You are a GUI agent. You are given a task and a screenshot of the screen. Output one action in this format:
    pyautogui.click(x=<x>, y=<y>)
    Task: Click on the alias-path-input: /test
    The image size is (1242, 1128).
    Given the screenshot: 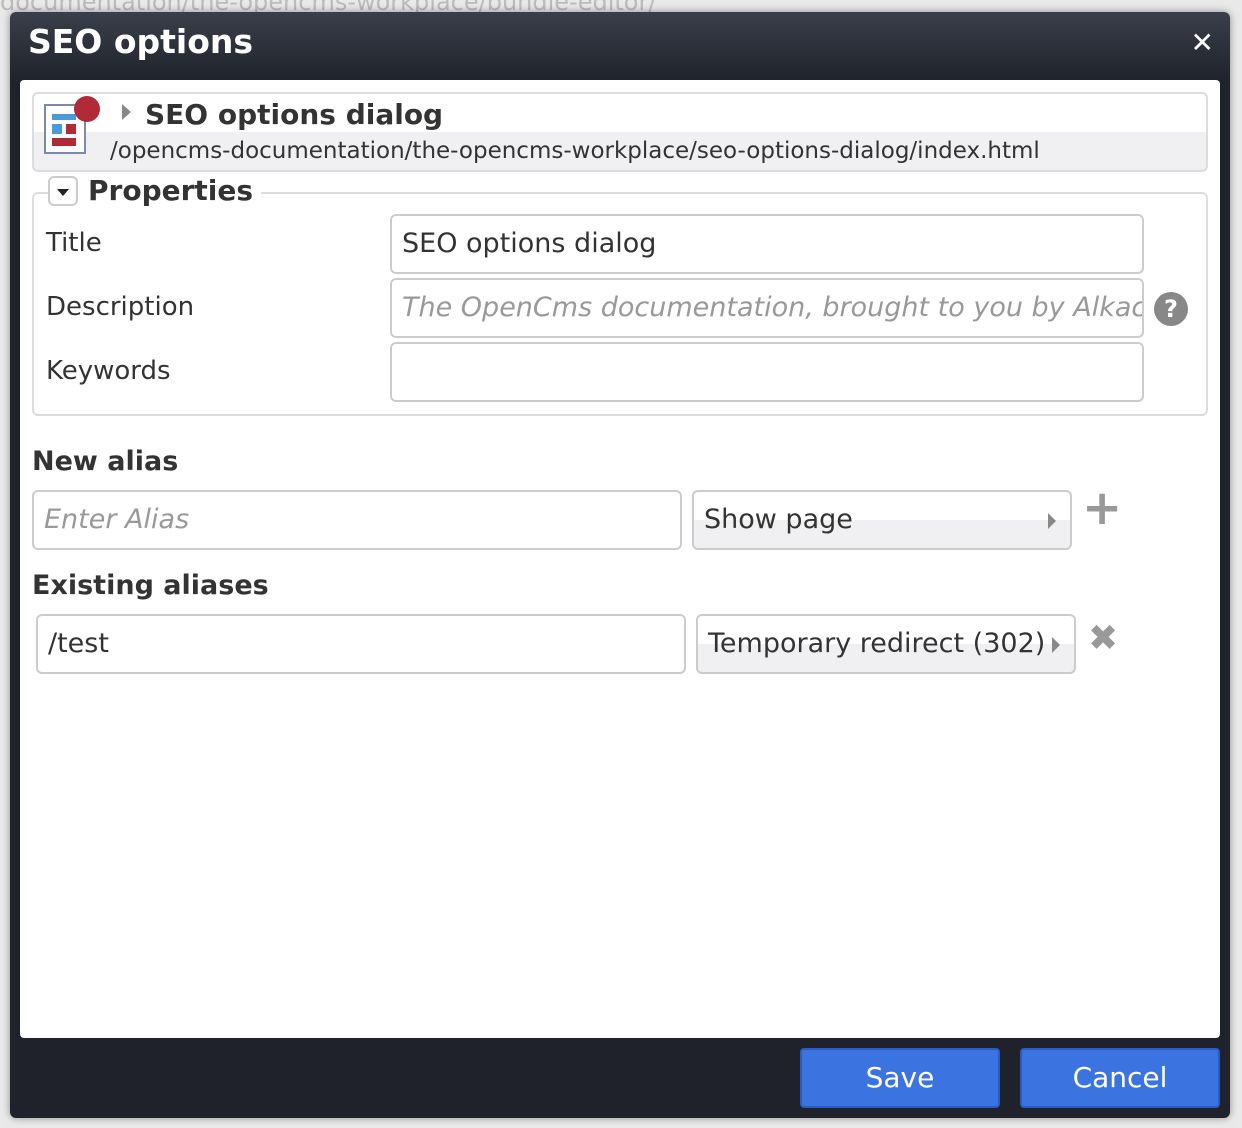 What is the action you would take?
    pyautogui.click(x=361, y=644)
    